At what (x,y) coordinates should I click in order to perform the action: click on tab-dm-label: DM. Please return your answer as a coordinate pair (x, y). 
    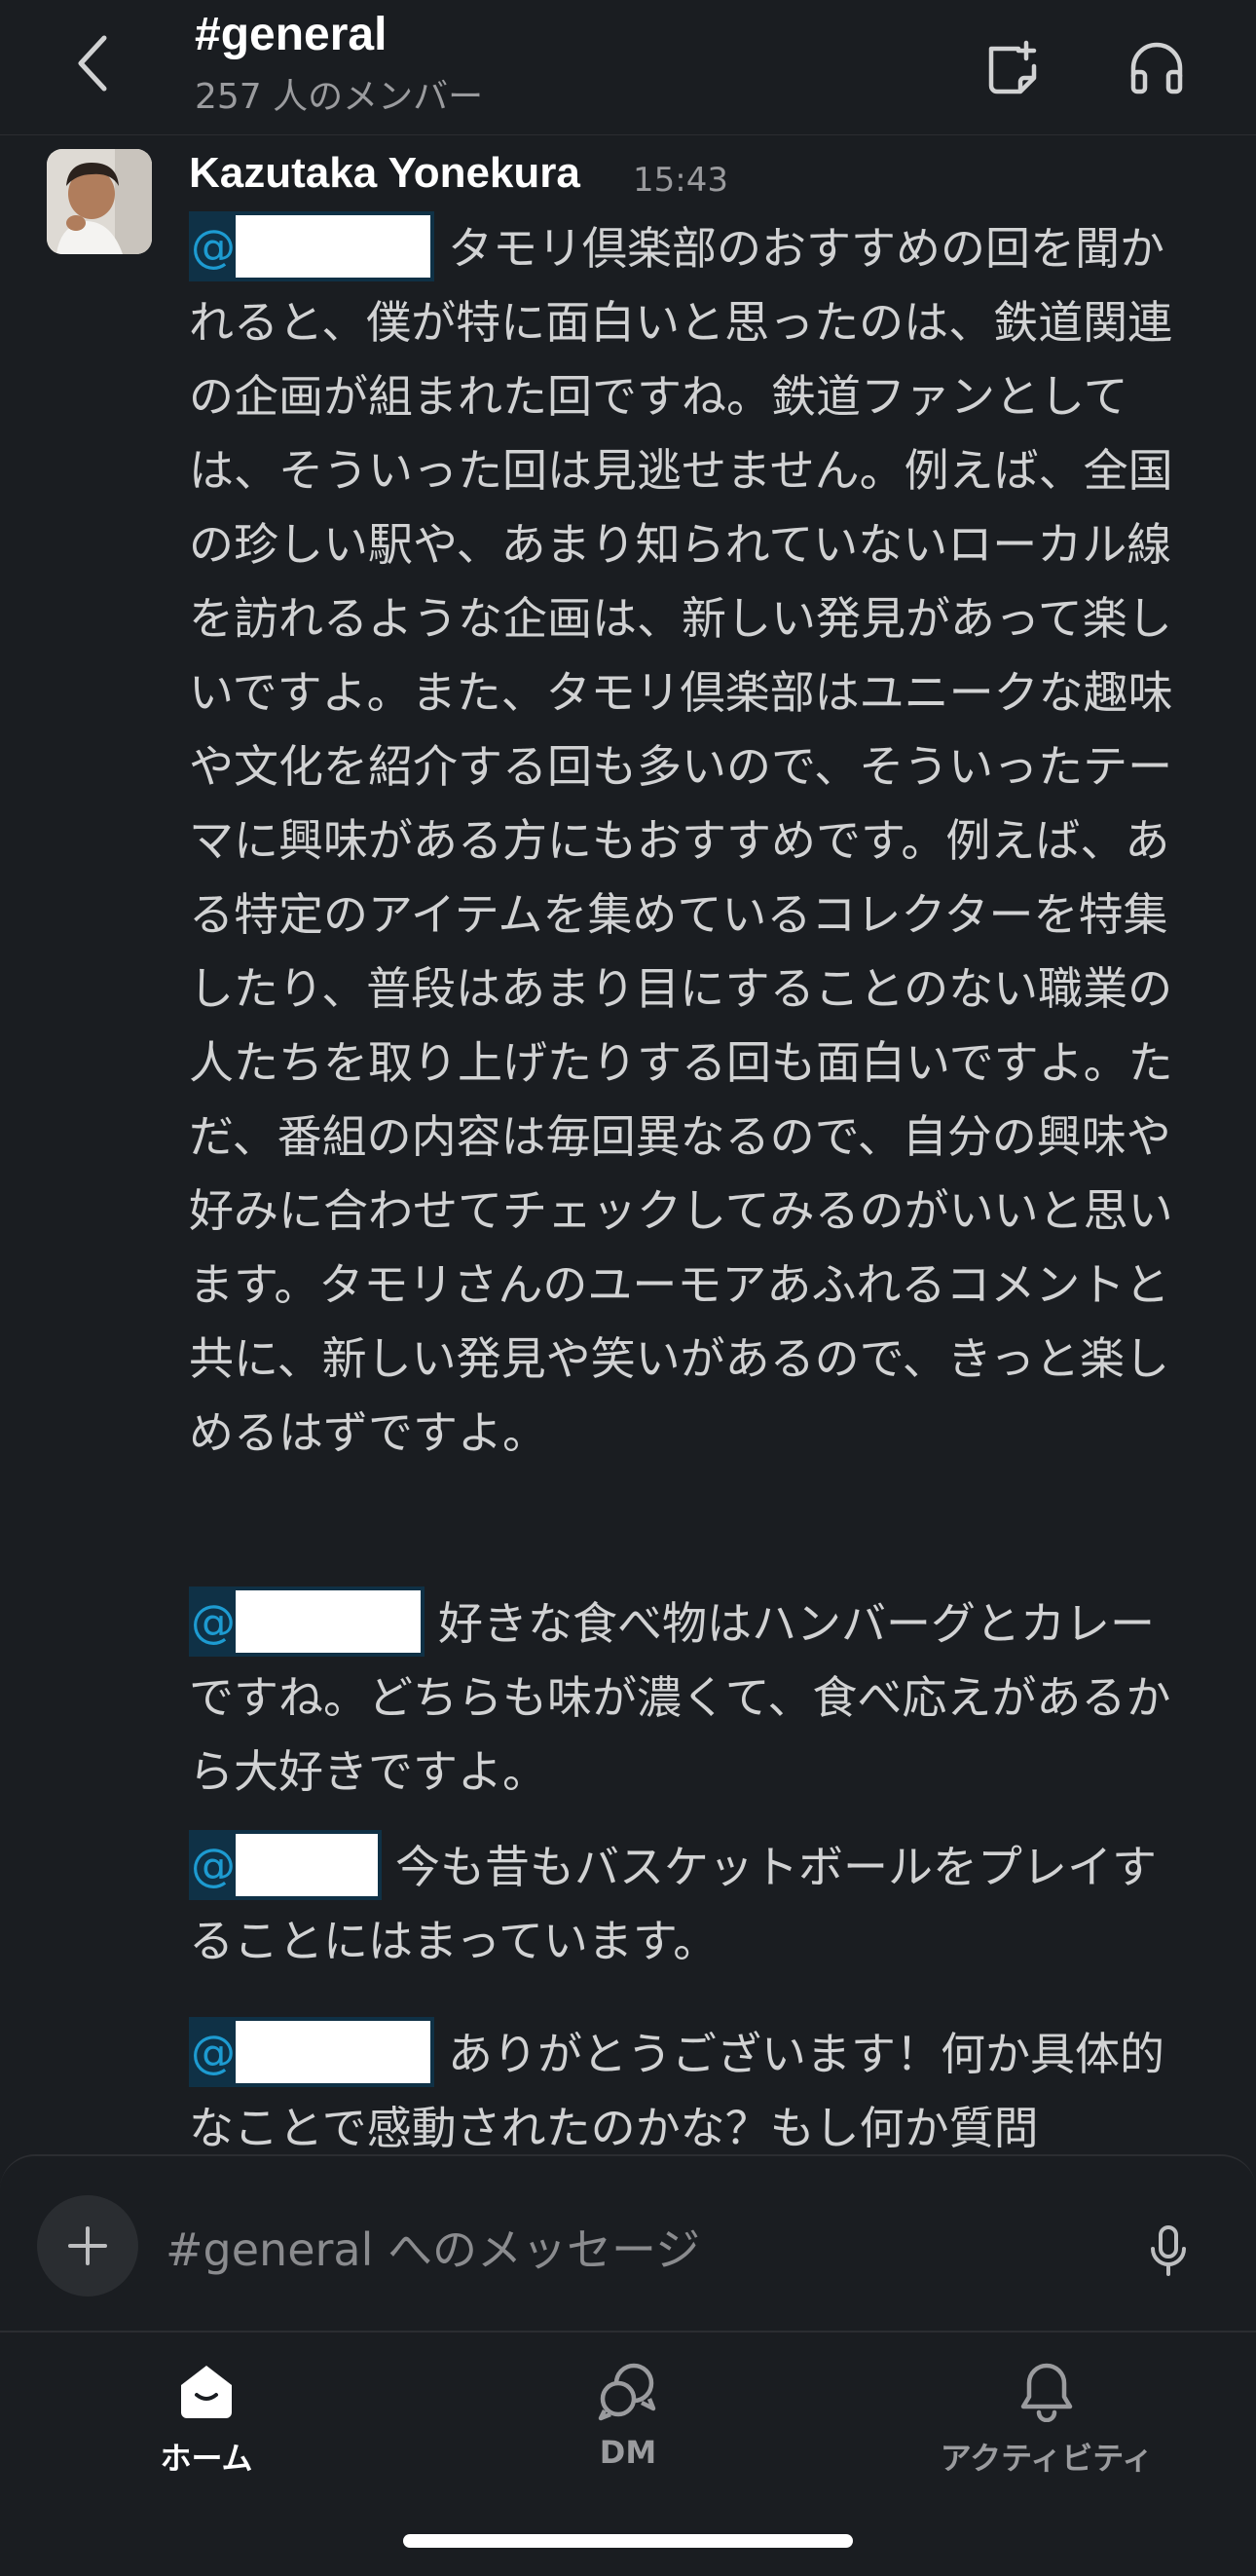
    Looking at the image, I should click on (628, 2452).